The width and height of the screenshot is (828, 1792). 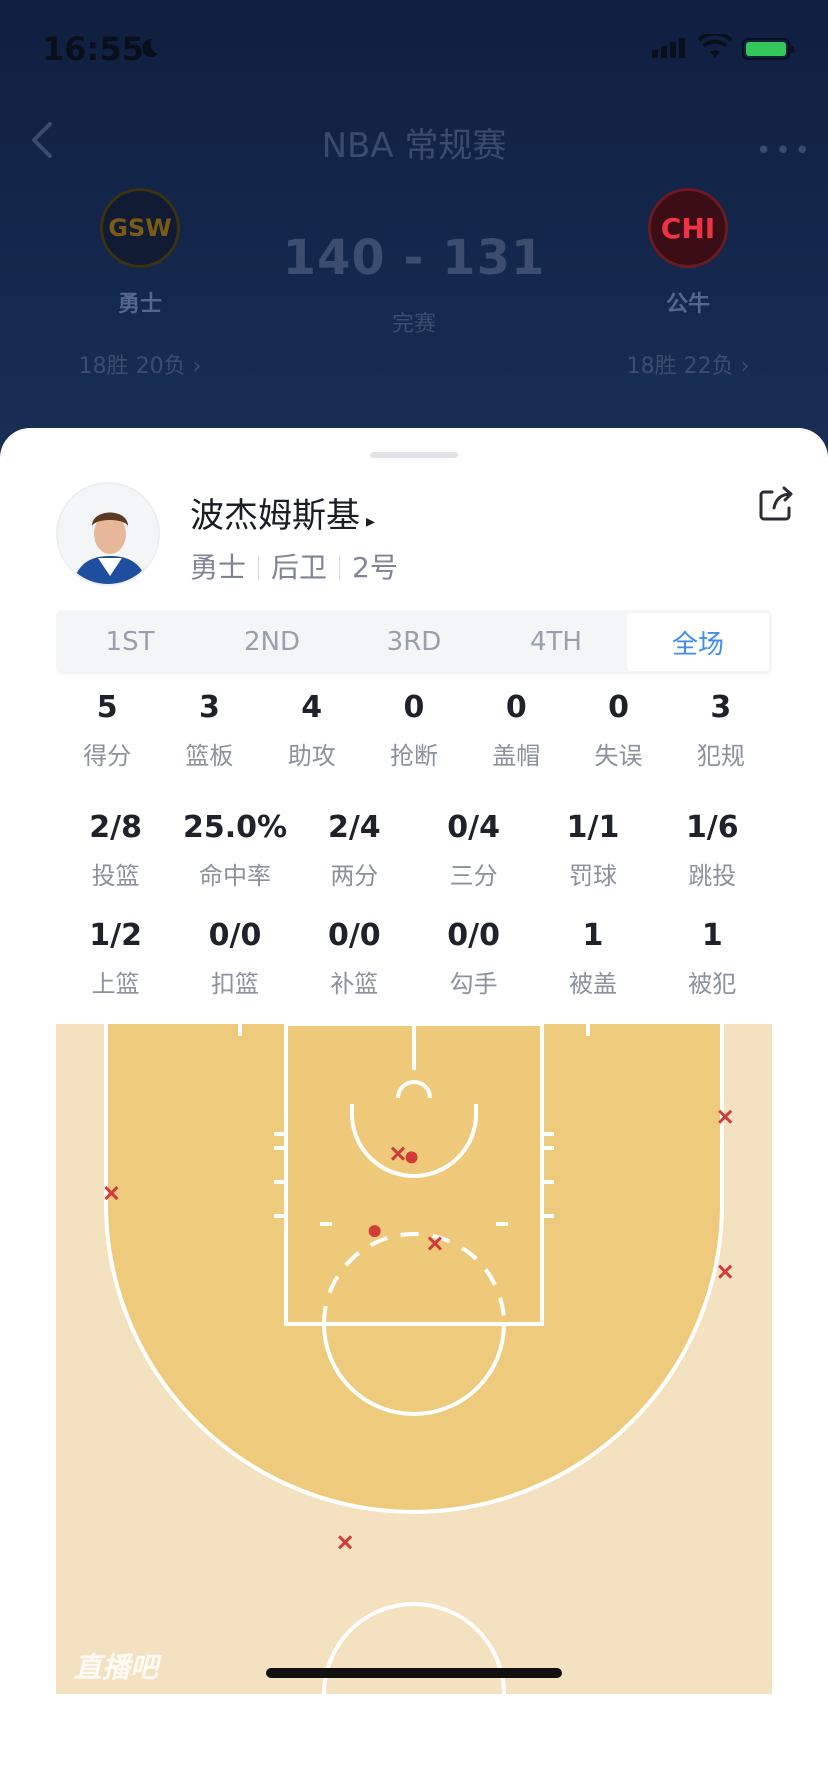 I want to click on player-arrow-icon: ▸, so click(x=371, y=521).